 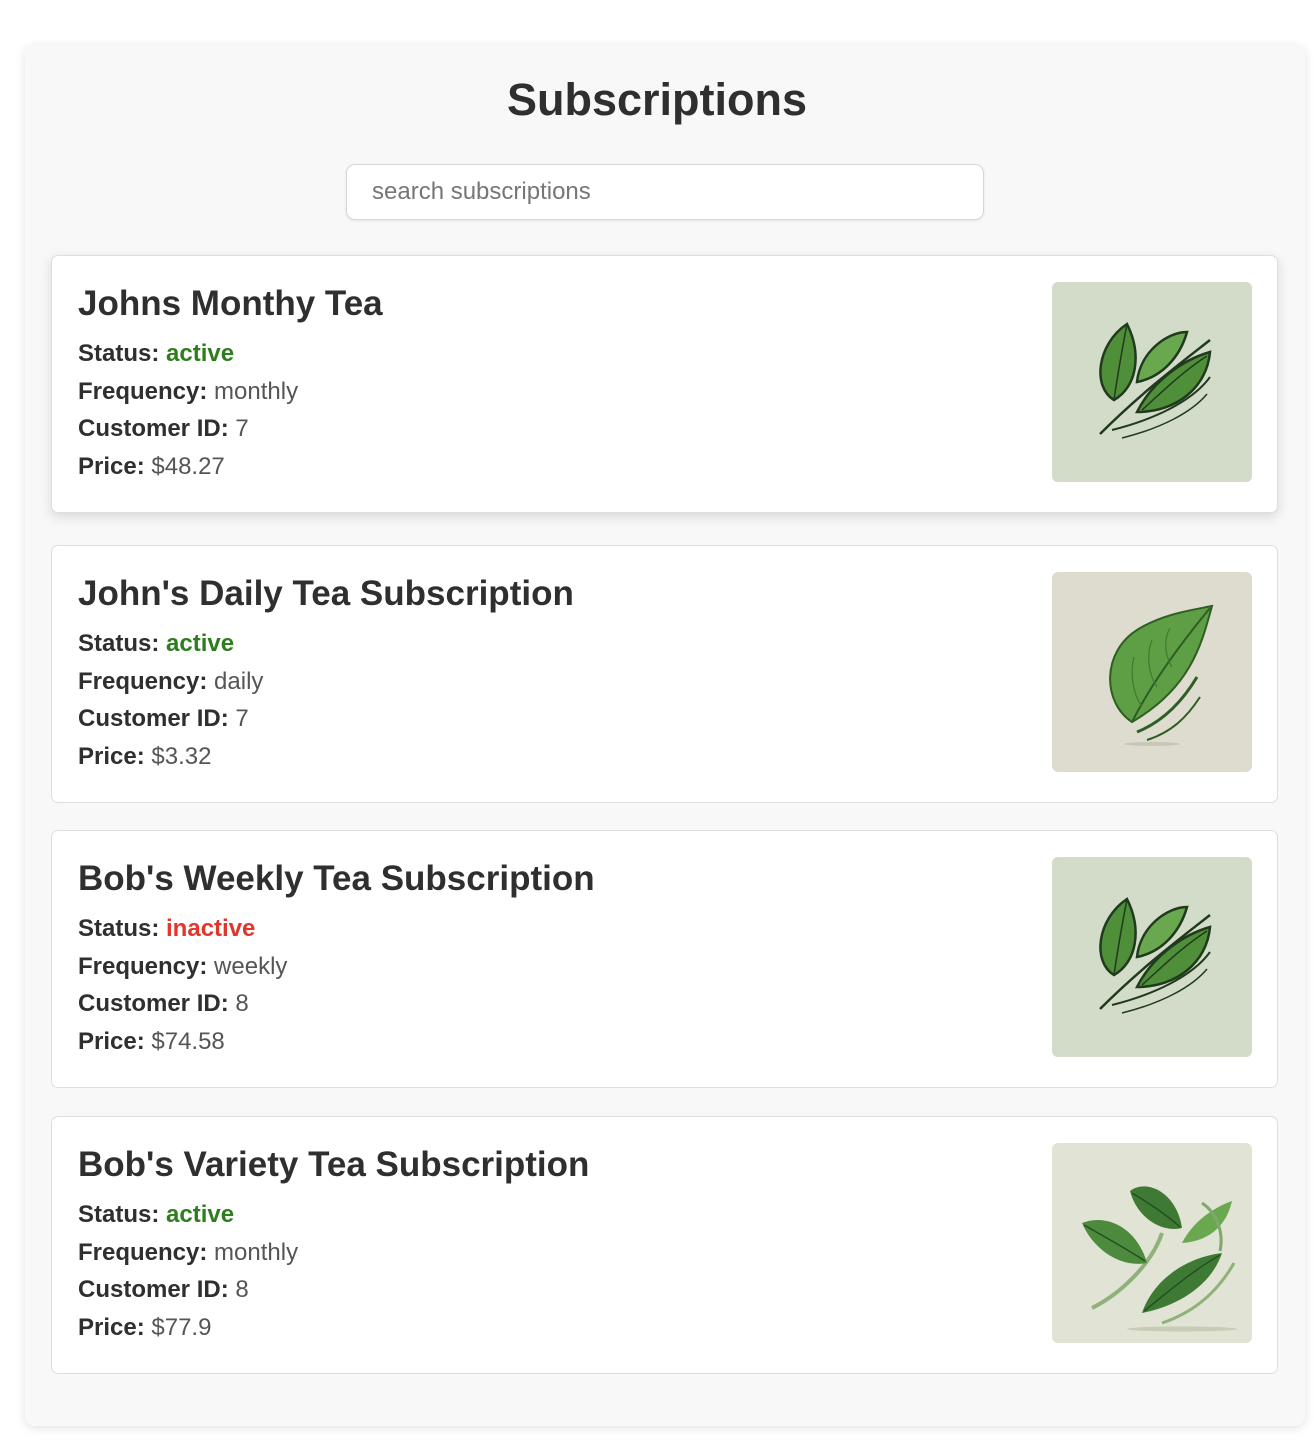 What do you see at coordinates (230, 303) in the screenshot?
I see `subscription-name: Johns Monthy Tea` at bounding box center [230, 303].